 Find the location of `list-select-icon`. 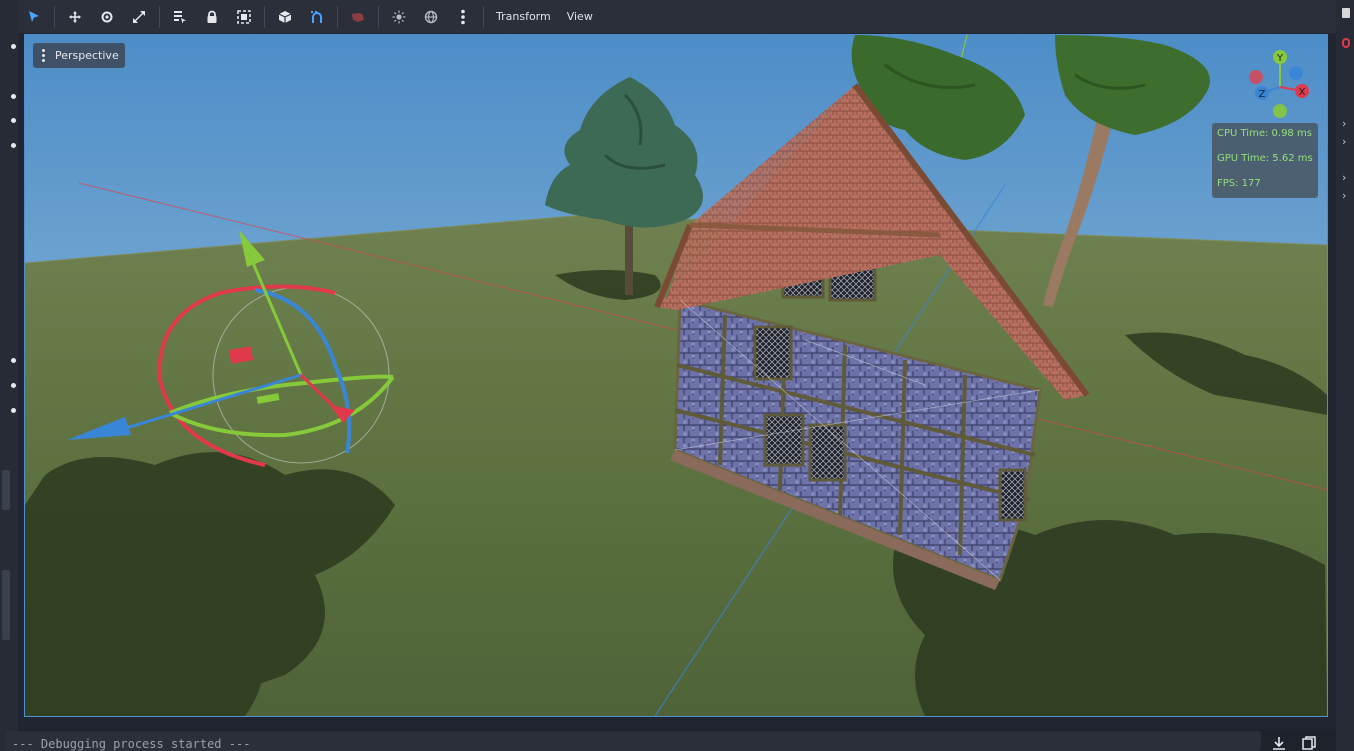

list-select-icon is located at coordinates (180, 17).